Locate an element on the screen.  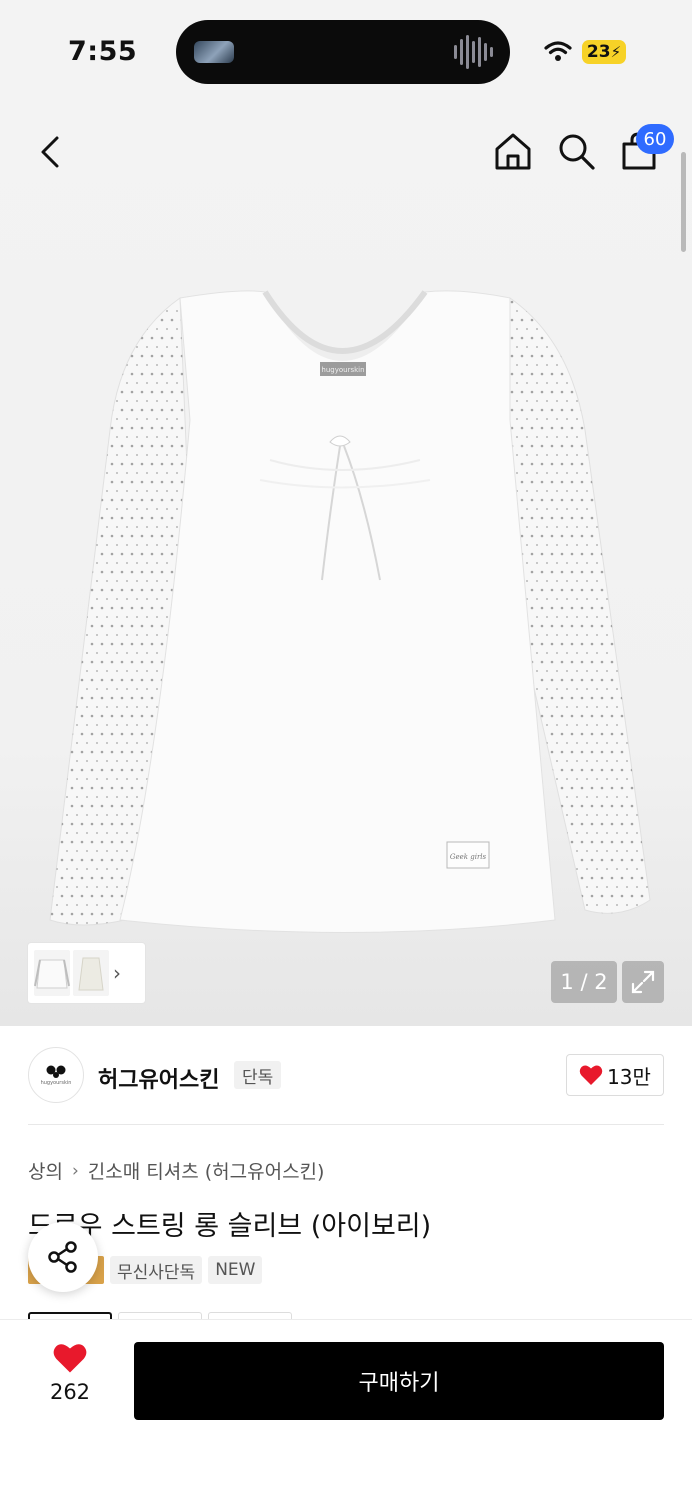
divider is located at coordinates (346, 1124).